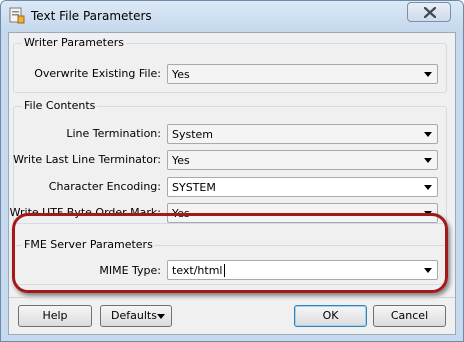 The height and width of the screenshot is (342, 464). I want to click on cancel-button-label: Cancel, so click(409, 315).